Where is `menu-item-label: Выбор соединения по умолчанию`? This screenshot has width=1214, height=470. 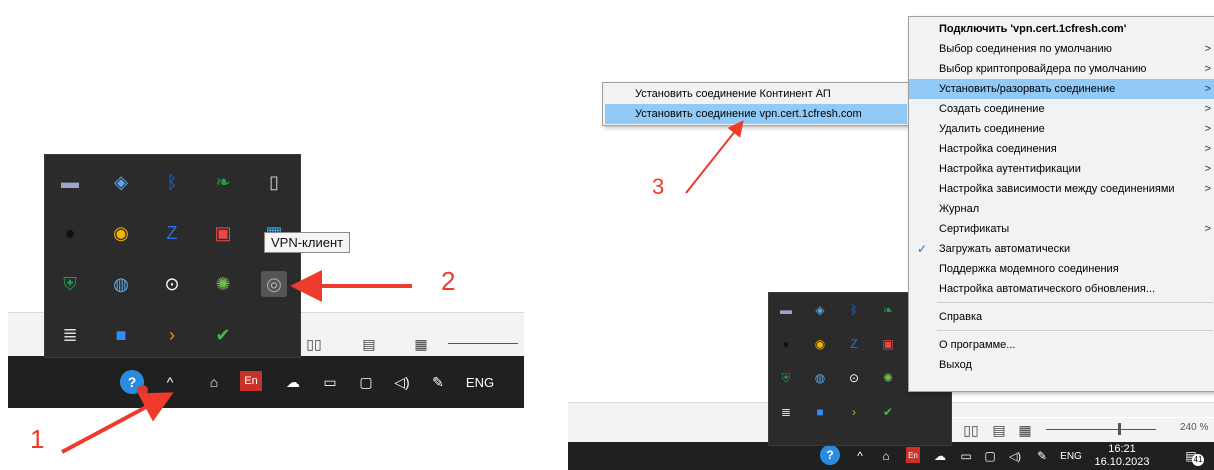 menu-item-label: Выбор соединения по умолчанию is located at coordinates (1025, 49).